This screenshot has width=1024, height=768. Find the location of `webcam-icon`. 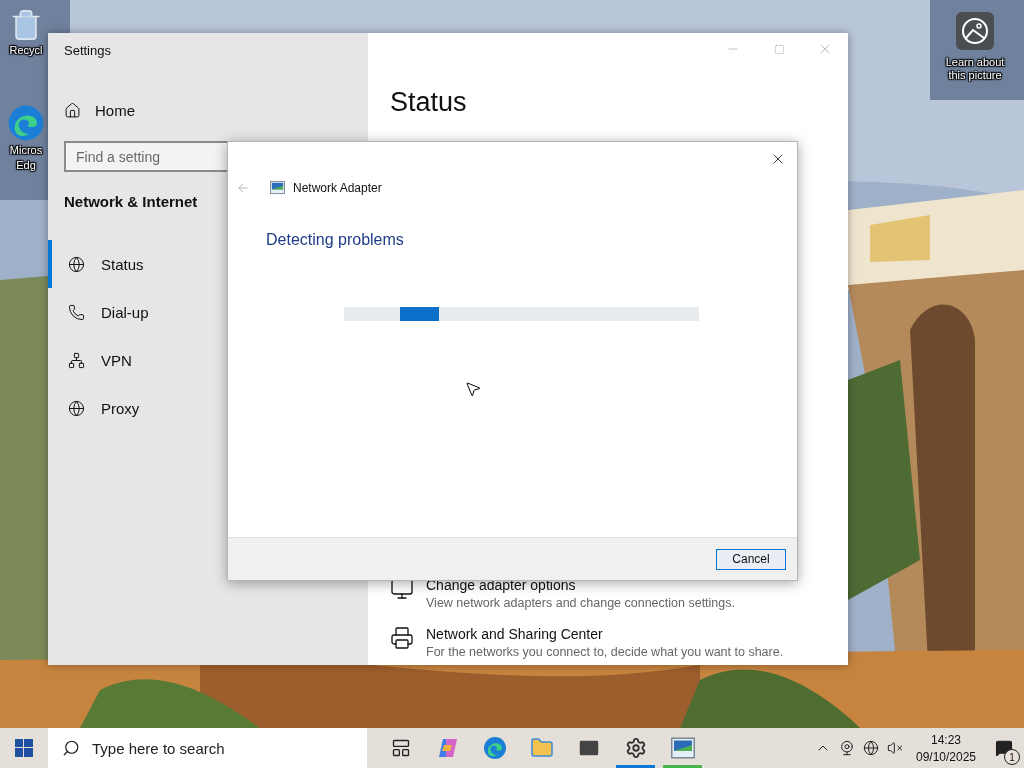

webcam-icon is located at coordinates (847, 748).